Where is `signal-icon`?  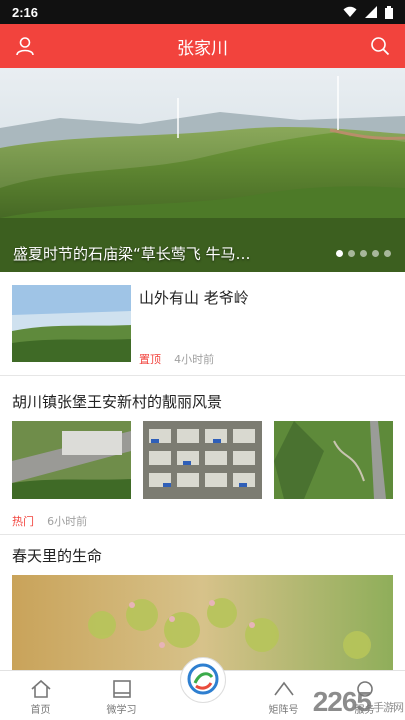
signal-icon is located at coordinates (371, 12).